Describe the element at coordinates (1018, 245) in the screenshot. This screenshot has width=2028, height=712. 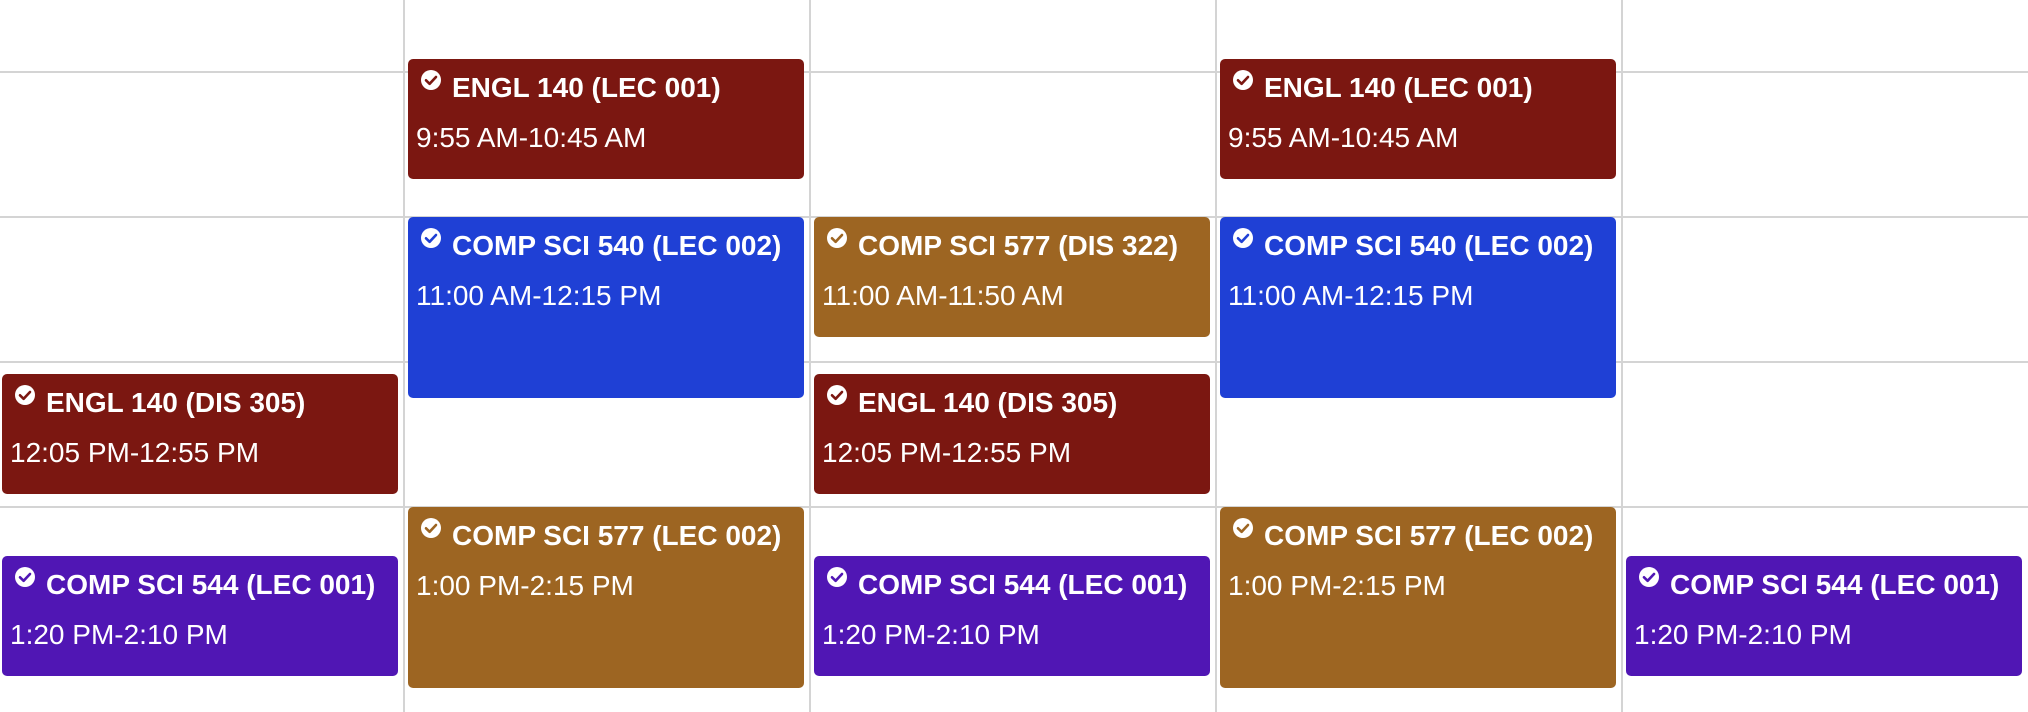
I see `event-title: COMP SCI 577 (DIS 322)` at that location.